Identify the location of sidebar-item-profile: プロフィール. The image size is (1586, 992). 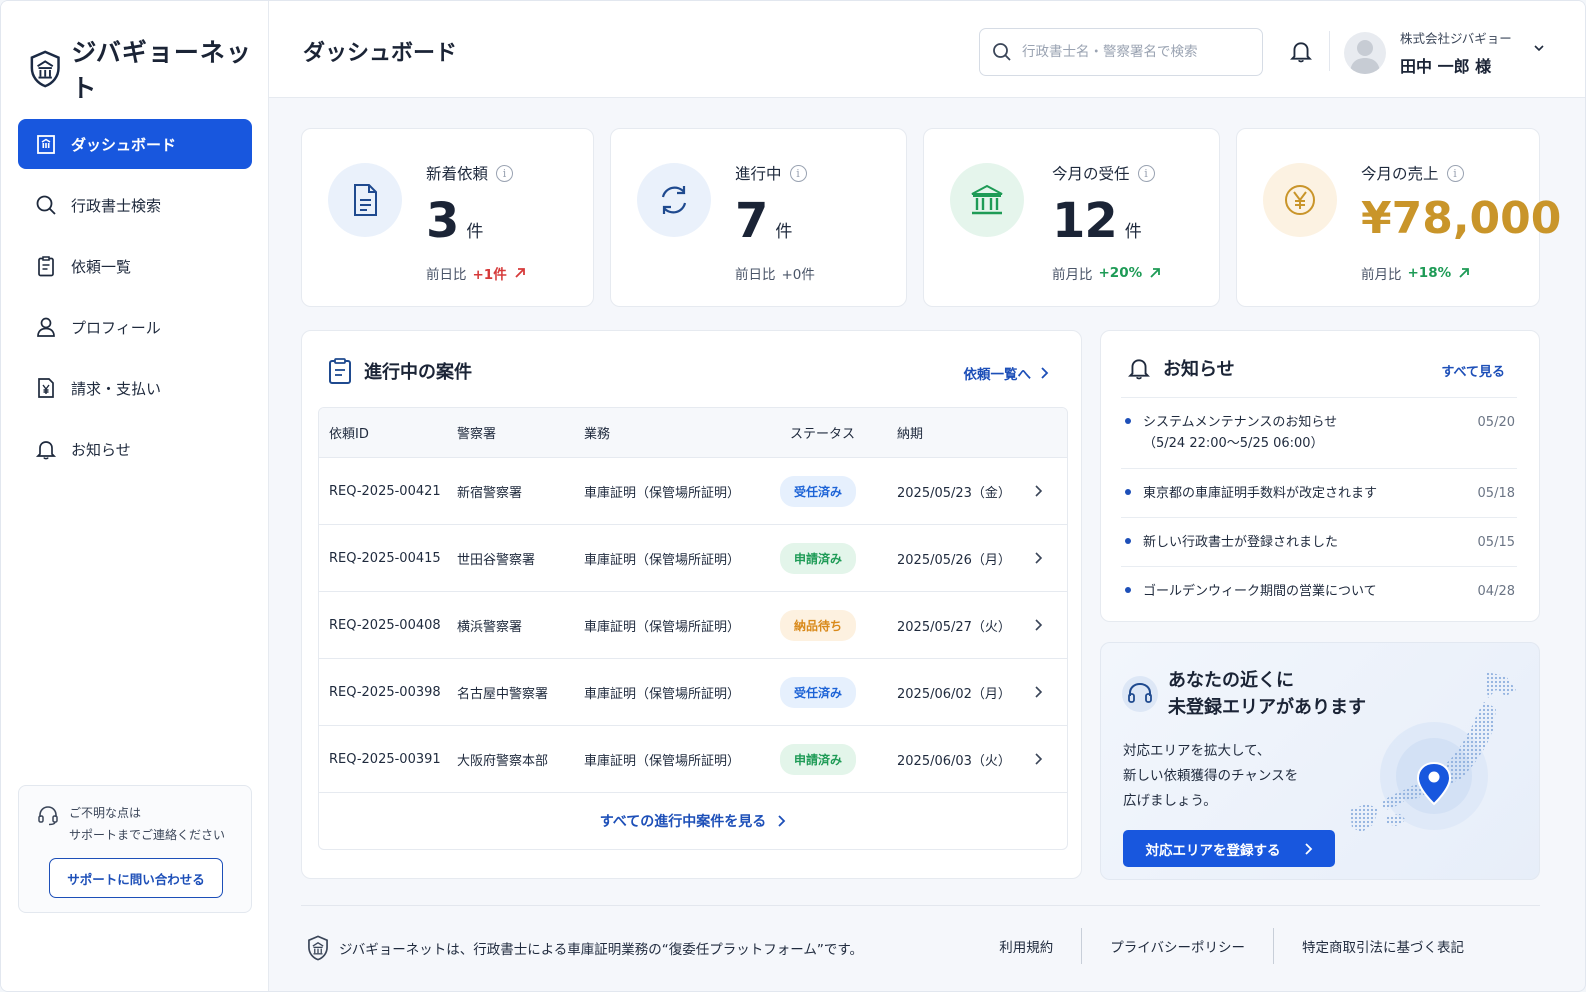
(135, 327).